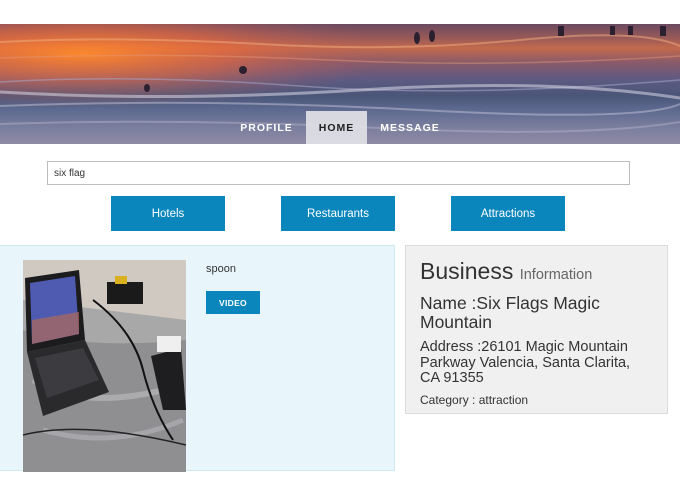 The width and height of the screenshot is (695, 494). What do you see at coordinates (233, 302) in the screenshot?
I see `video-button: VIDEO` at bounding box center [233, 302].